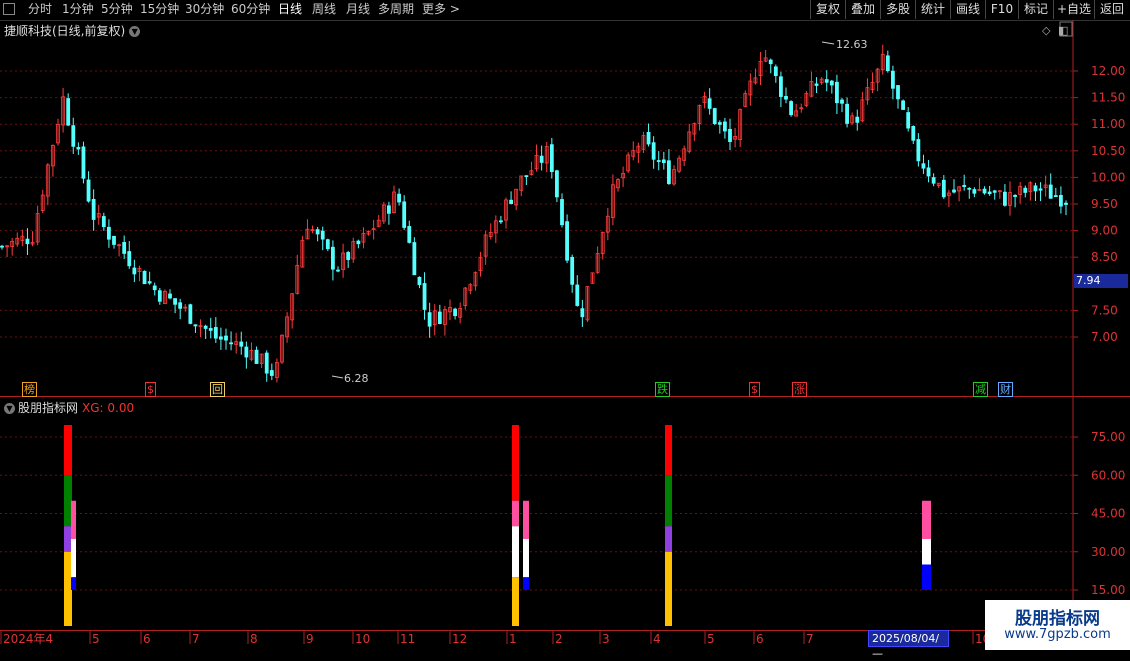 Image resolution: width=1130 pixels, height=661 pixels. What do you see at coordinates (980, 389) in the screenshot?
I see `event-marker: 减` at bounding box center [980, 389].